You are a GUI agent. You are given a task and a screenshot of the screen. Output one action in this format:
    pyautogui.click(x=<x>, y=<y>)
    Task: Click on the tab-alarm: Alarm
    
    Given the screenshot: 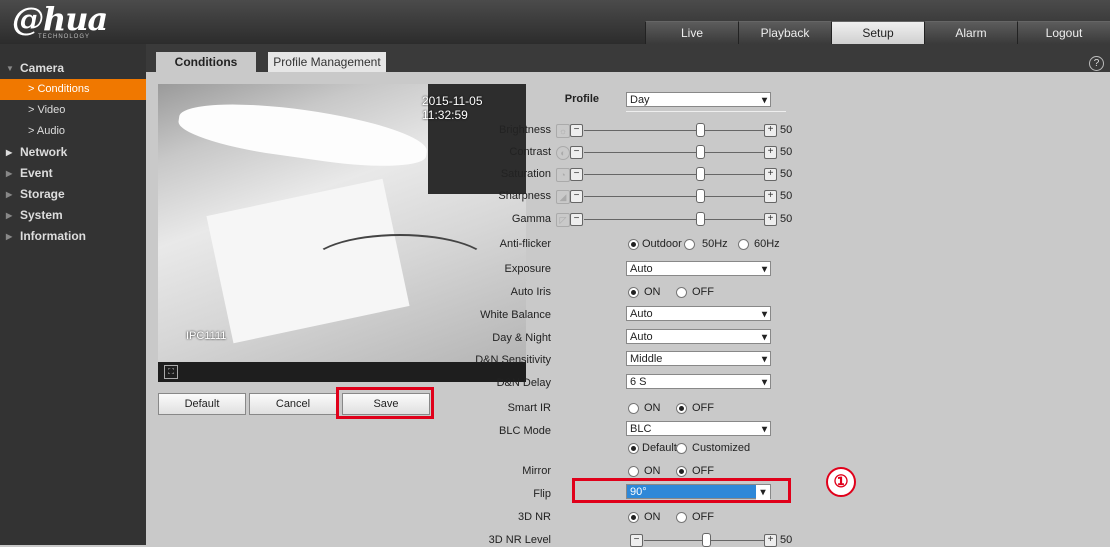 What is the action you would take?
    pyautogui.click(x=970, y=32)
    